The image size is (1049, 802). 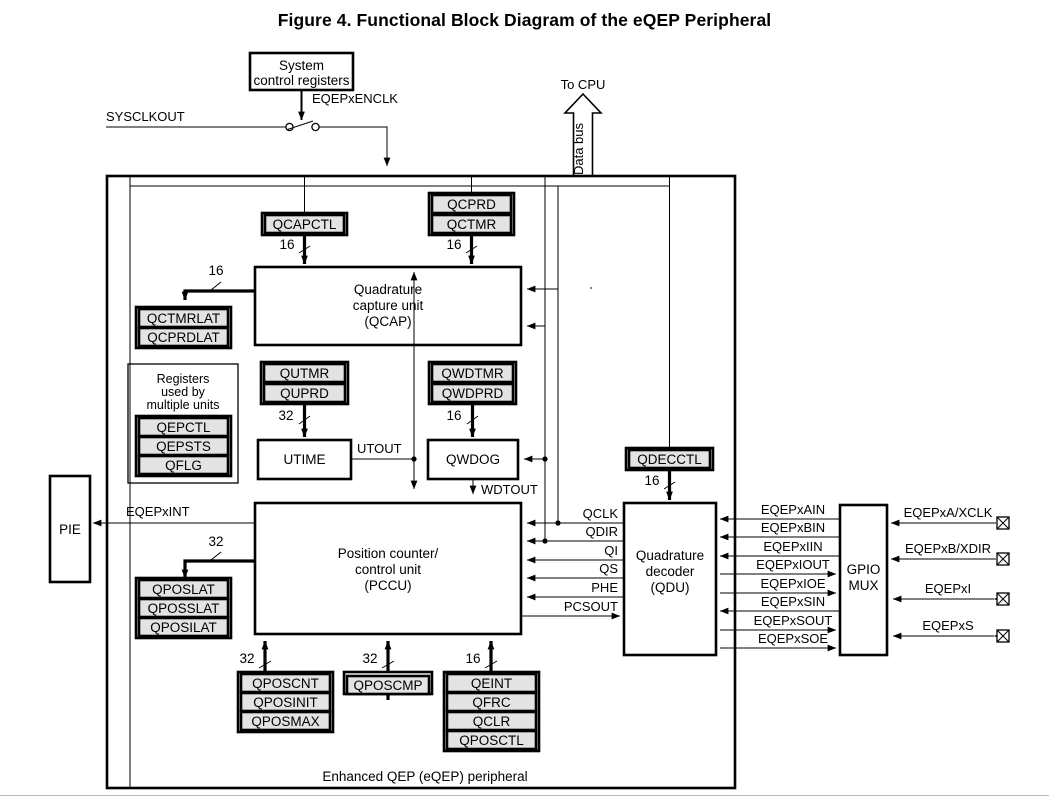 What do you see at coordinates (578, 148) in the screenshot?
I see `data-bus-label: Data bus` at bounding box center [578, 148].